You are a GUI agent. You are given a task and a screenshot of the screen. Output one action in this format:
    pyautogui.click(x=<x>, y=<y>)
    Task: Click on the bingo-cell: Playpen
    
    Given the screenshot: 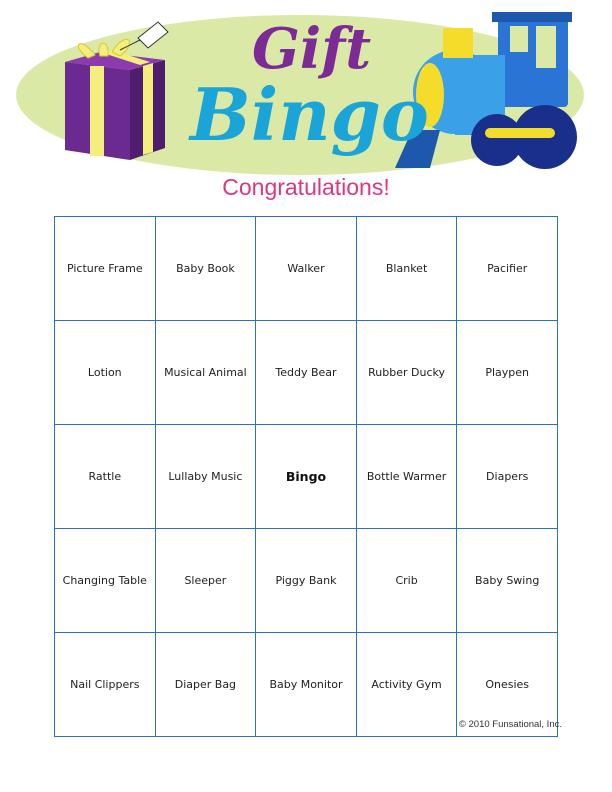 What is the action you would take?
    pyautogui.click(x=507, y=372)
    